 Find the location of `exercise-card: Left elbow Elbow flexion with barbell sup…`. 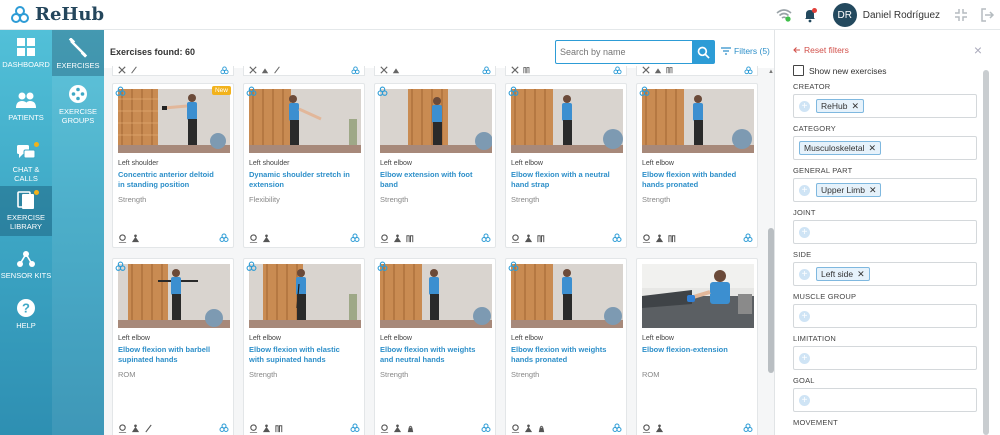

exercise-card: Left elbow Elbow flexion with barbell sup… is located at coordinates (173, 346).